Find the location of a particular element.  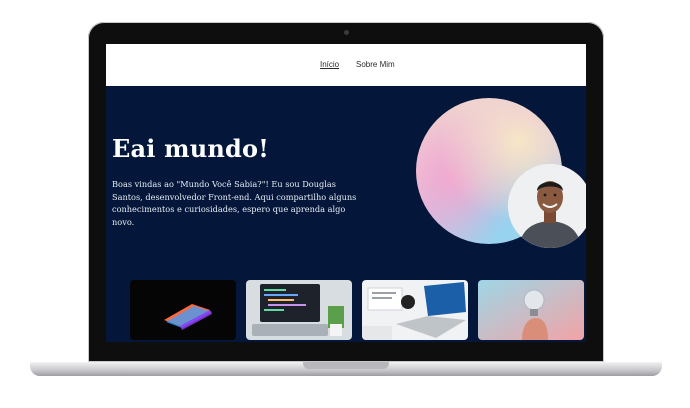

webcam-icon is located at coordinates (346, 32).